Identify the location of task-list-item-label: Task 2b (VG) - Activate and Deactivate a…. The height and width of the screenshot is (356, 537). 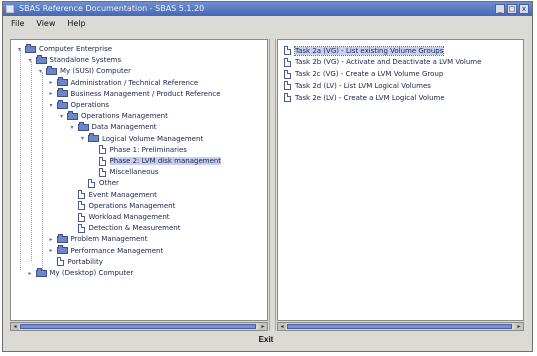
(388, 62).